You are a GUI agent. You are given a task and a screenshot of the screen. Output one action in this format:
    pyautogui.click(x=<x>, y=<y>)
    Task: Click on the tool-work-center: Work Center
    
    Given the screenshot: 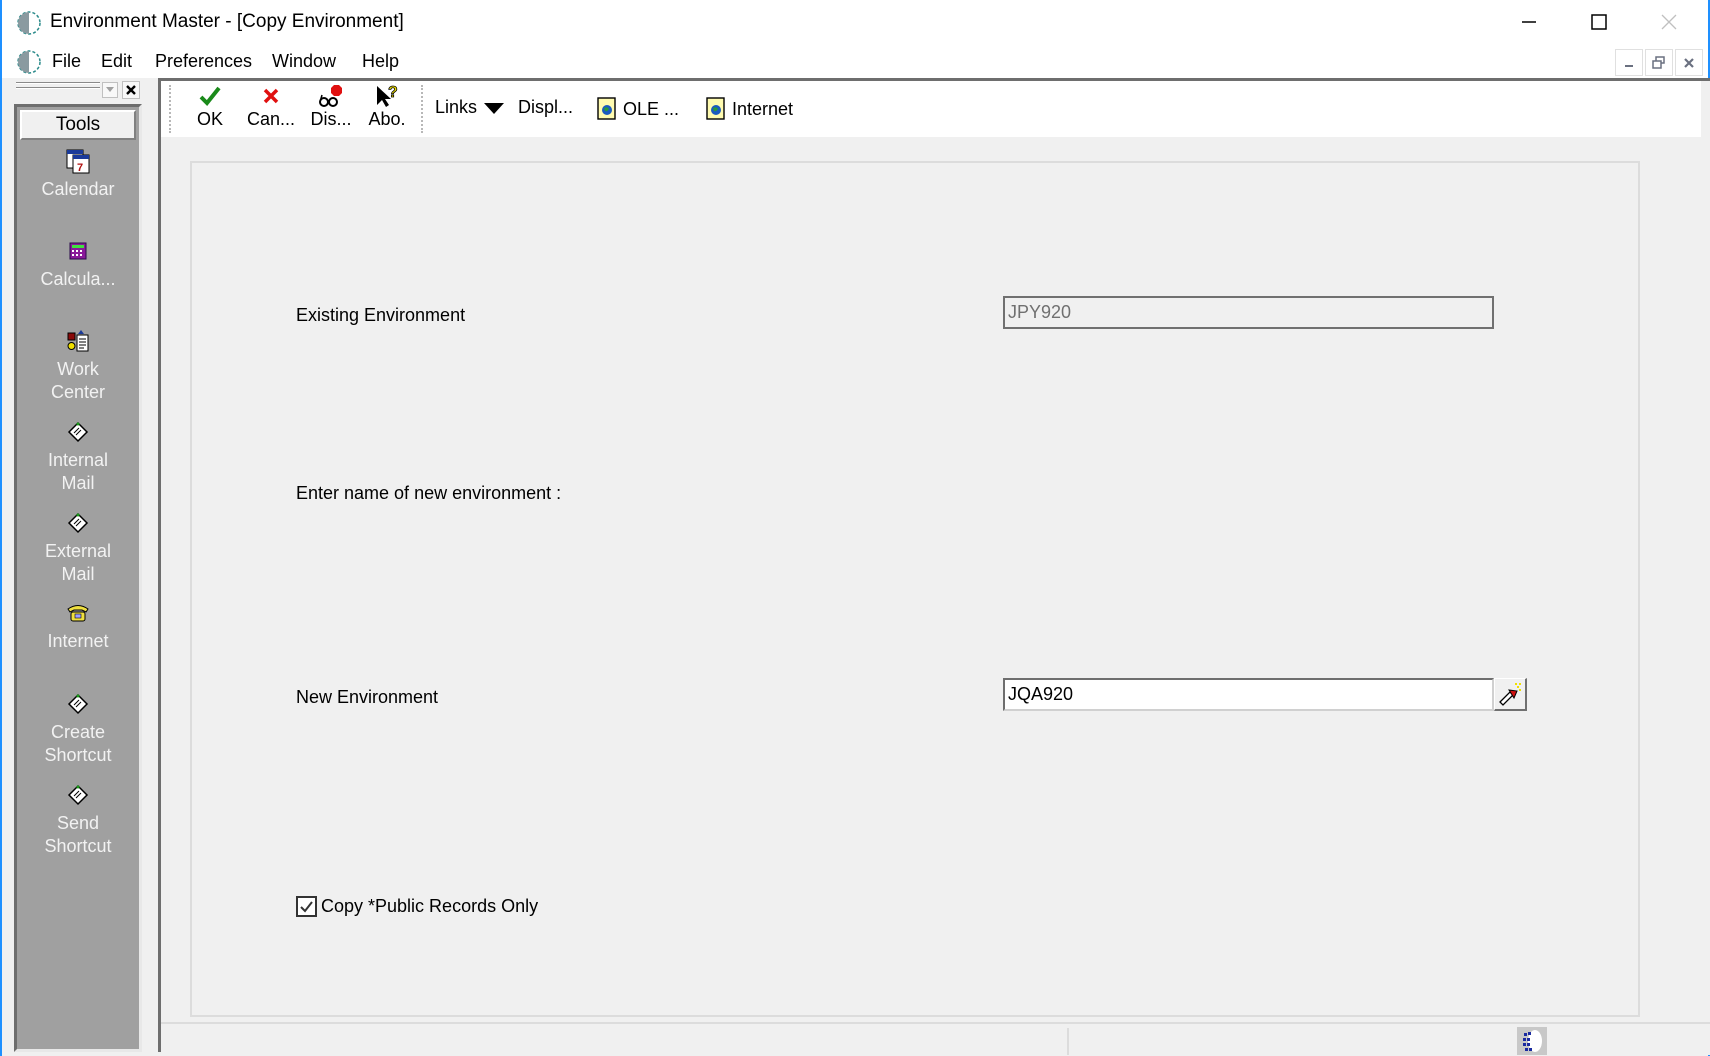 What is the action you would take?
    pyautogui.click(x=78, y=366)
    